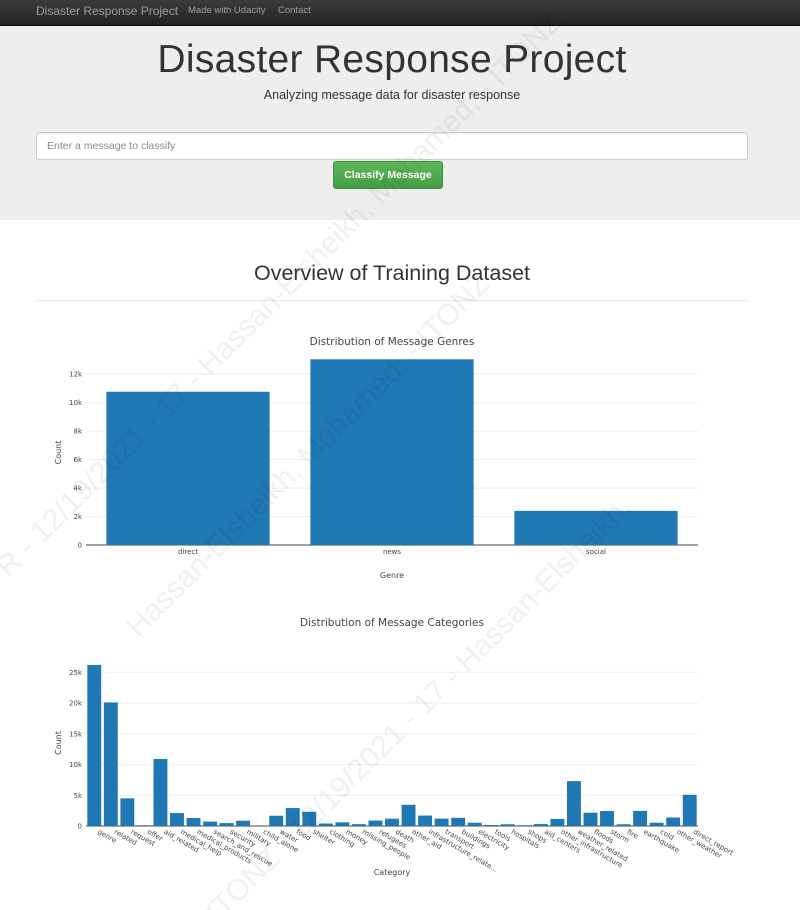 This screenshot has width=800, height=910. What do you see at coordinates (392, 822) in the screenshot?
I see `bar-death` at bounding box center [392, 822].